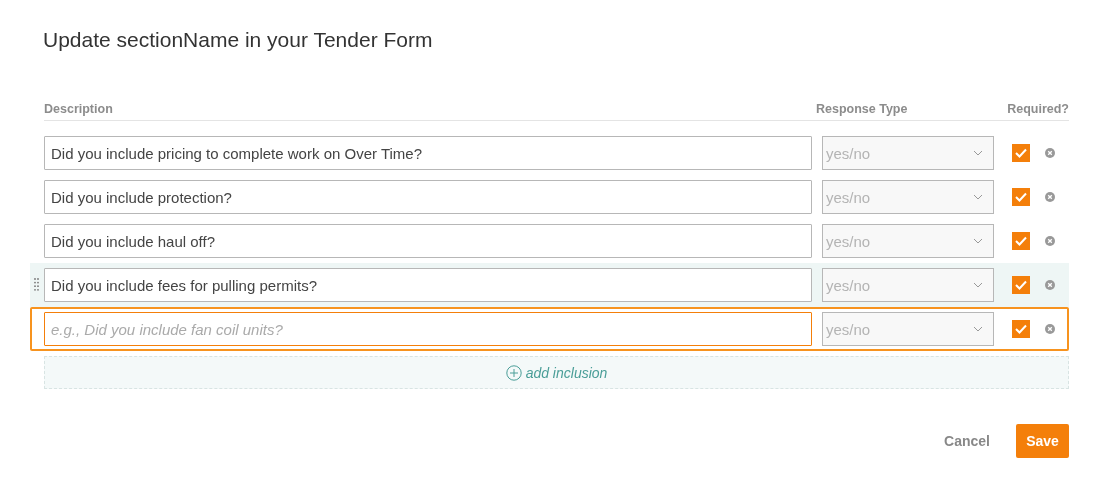 The image size is (1097, 478). What do you see at coordinates (428, 285) in the screenshot?
I see `description-field: Did you include fees for pulling permits?` at bounding box center [428, 285].